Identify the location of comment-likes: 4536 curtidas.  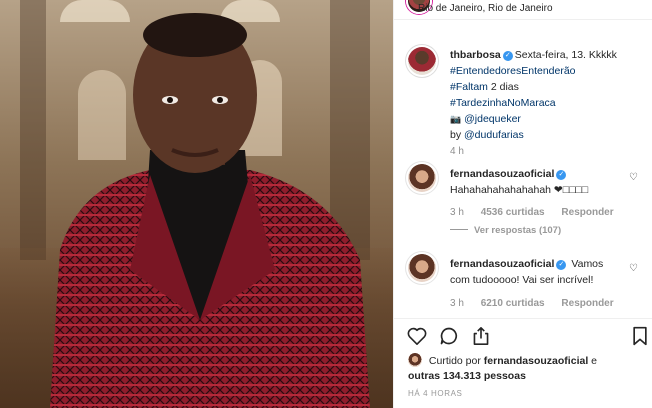
(513, 212).